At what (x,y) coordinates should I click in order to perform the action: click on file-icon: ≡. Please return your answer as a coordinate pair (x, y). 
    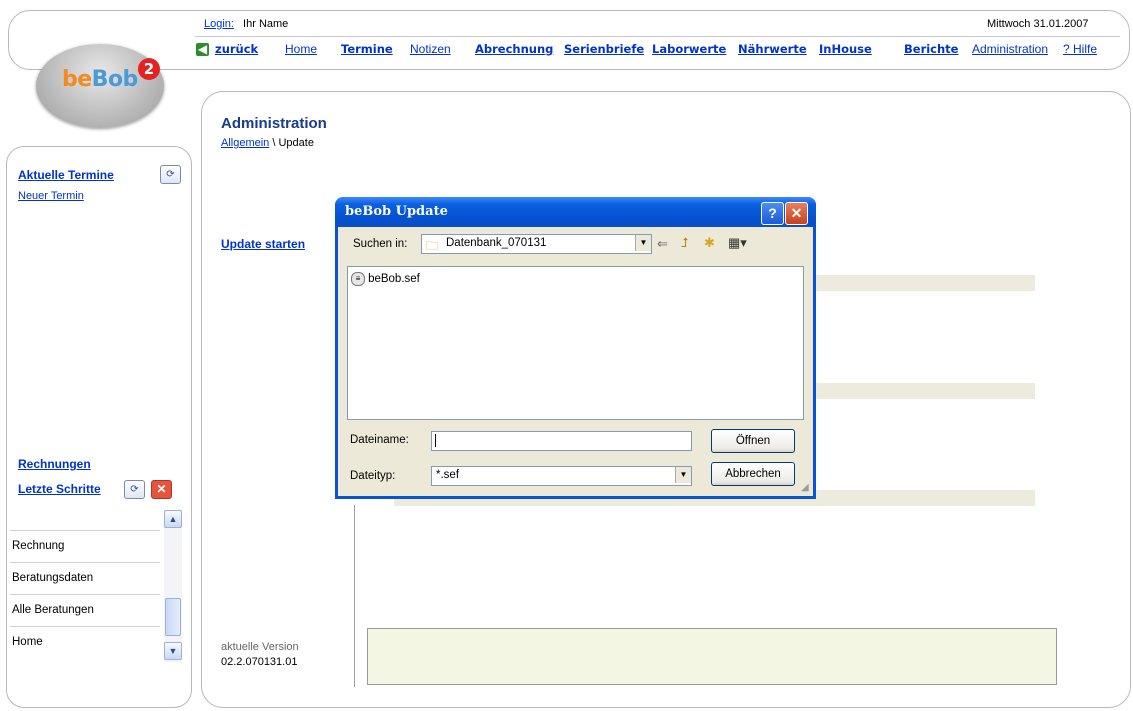
    Looking at the image, I should click on (358, 279).